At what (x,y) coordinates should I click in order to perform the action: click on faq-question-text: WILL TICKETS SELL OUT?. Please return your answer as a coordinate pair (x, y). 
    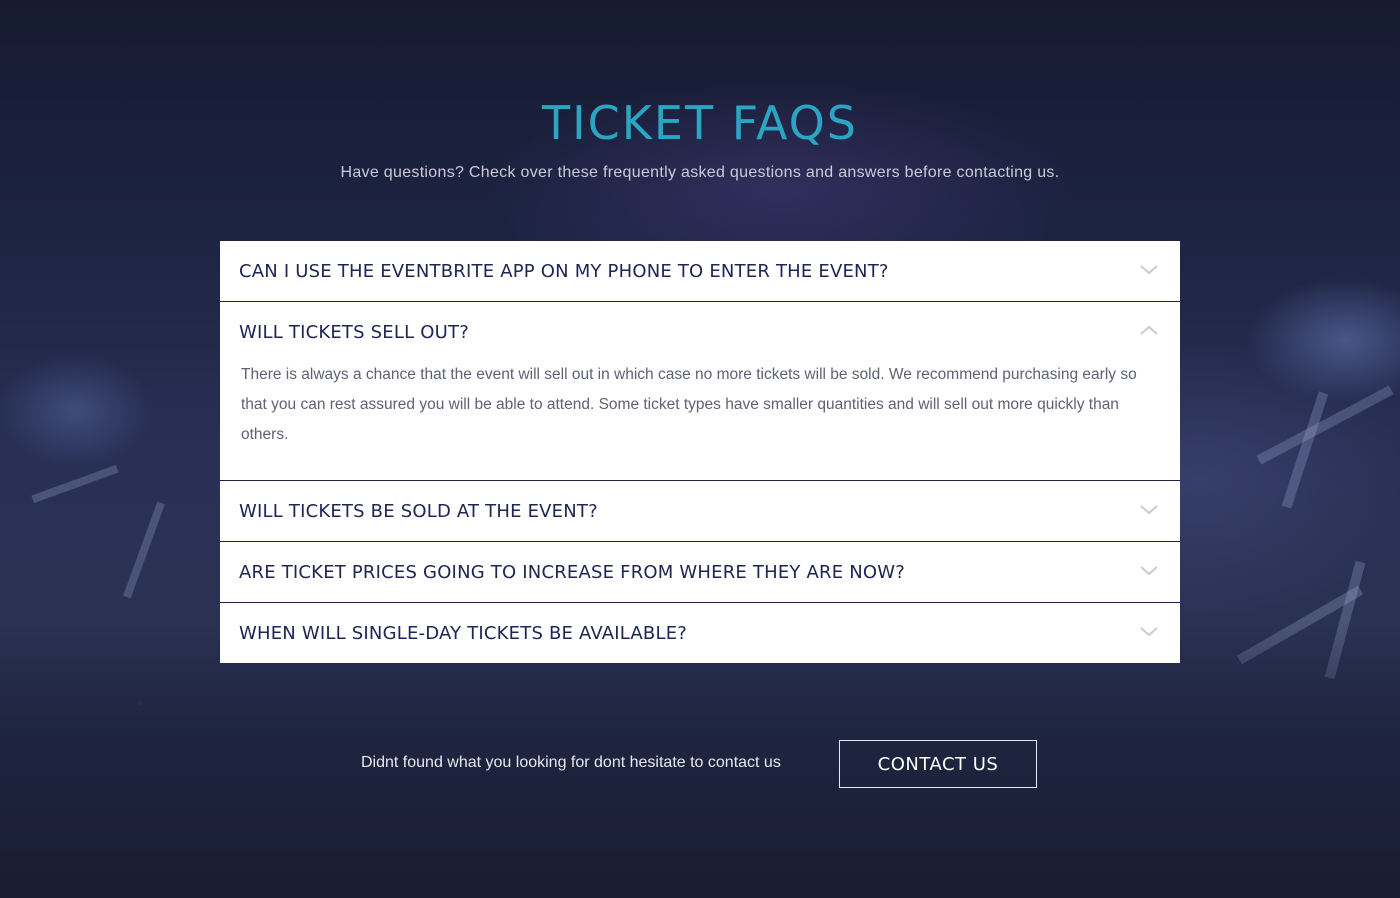
    Looking at the image, I should click on (354, 332).